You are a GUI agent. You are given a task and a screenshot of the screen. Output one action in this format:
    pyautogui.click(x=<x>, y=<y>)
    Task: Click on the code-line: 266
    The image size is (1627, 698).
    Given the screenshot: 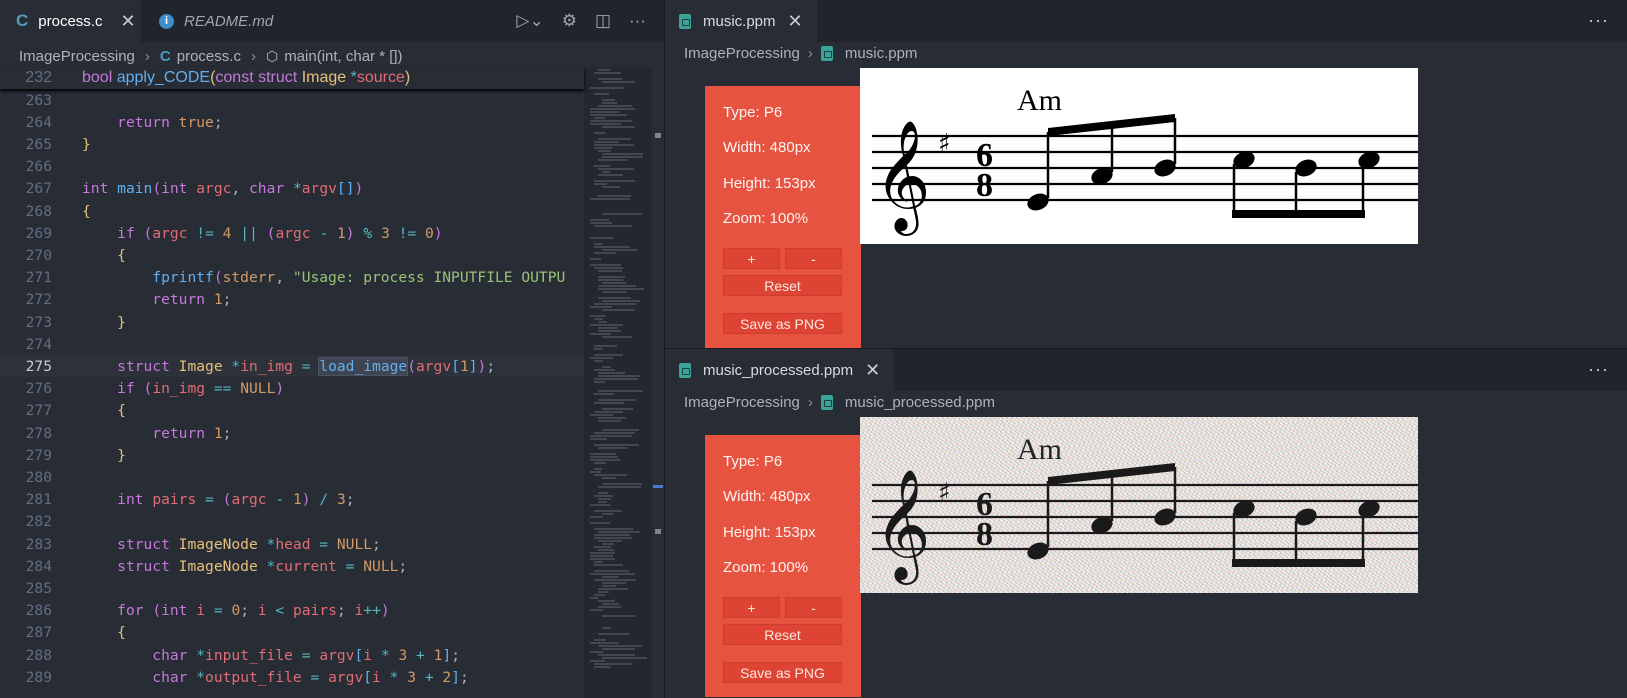 What is the action you would take?
    pyautogui.click(x=292, y=167)
    